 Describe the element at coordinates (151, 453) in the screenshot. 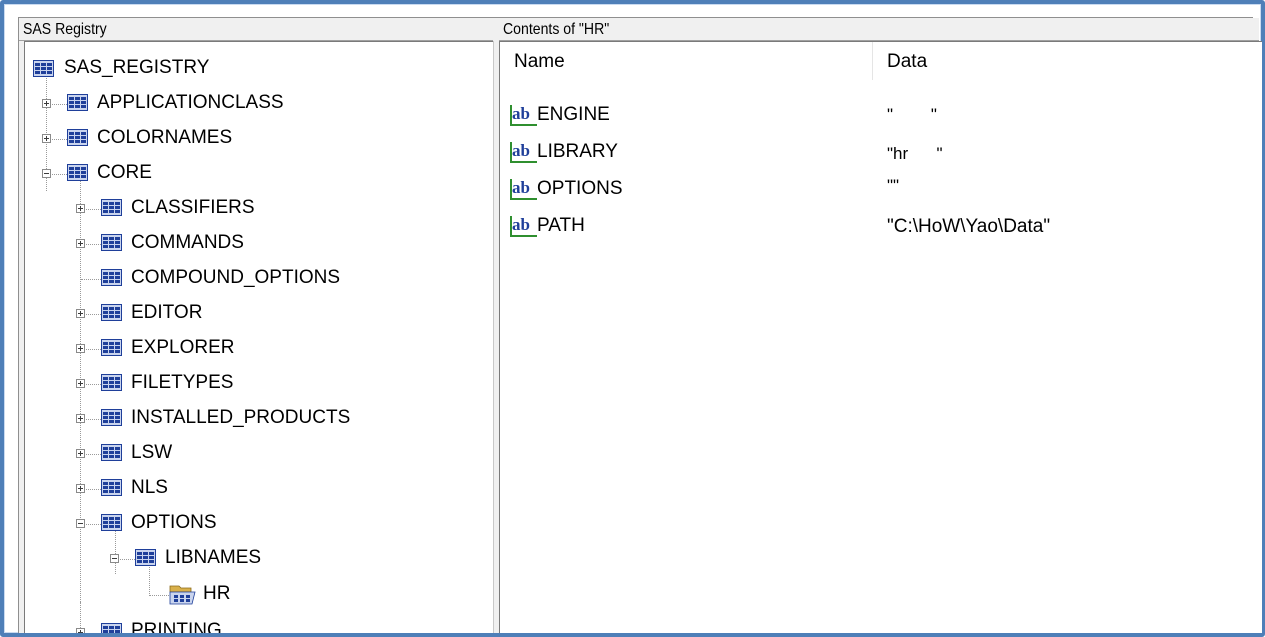

I see `tree-item-lsw: LSW` at that location.